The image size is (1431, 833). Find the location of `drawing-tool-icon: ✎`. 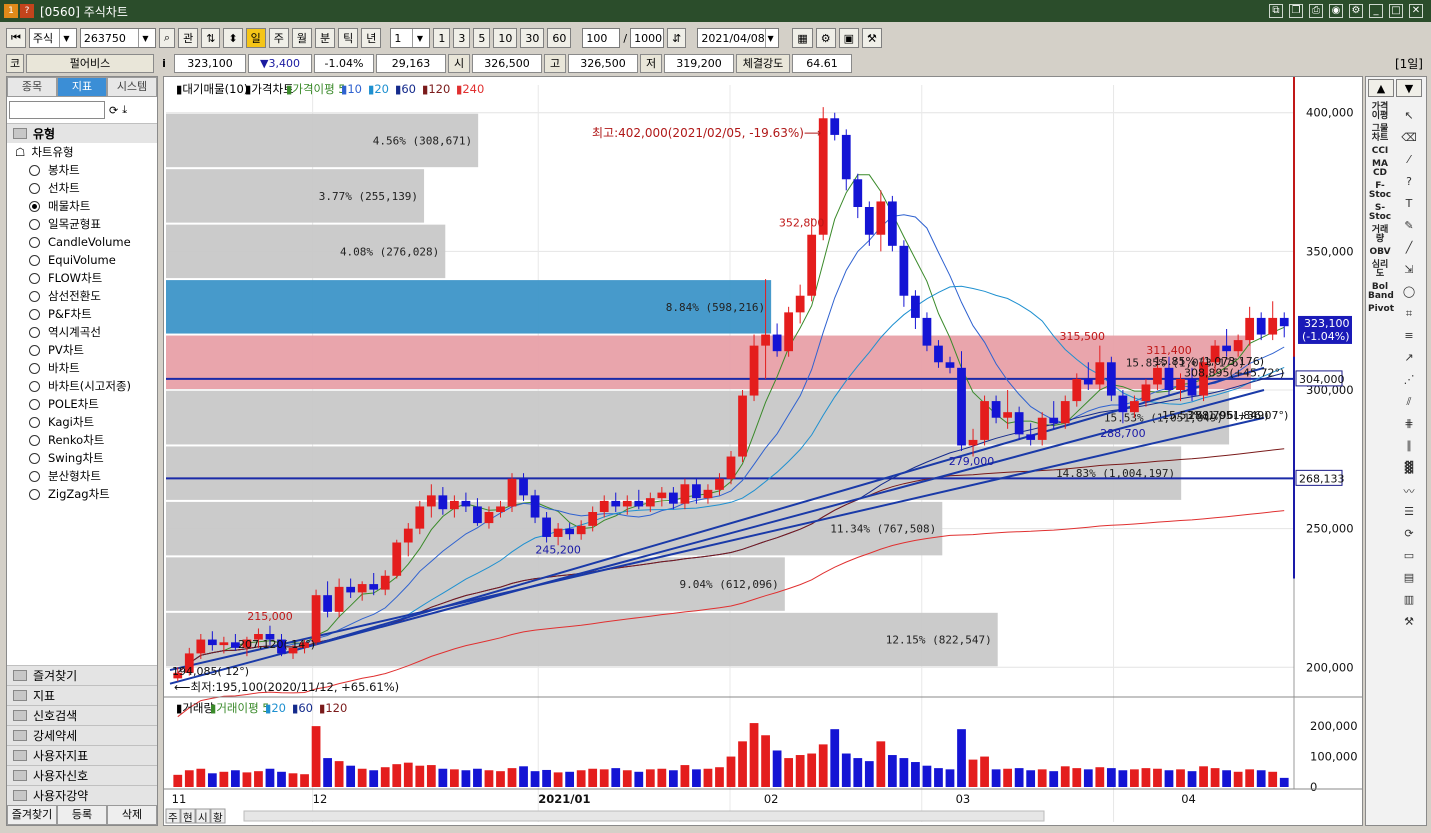

drawing-tool-icon: ✎ is located at coordinates (1409, 227).